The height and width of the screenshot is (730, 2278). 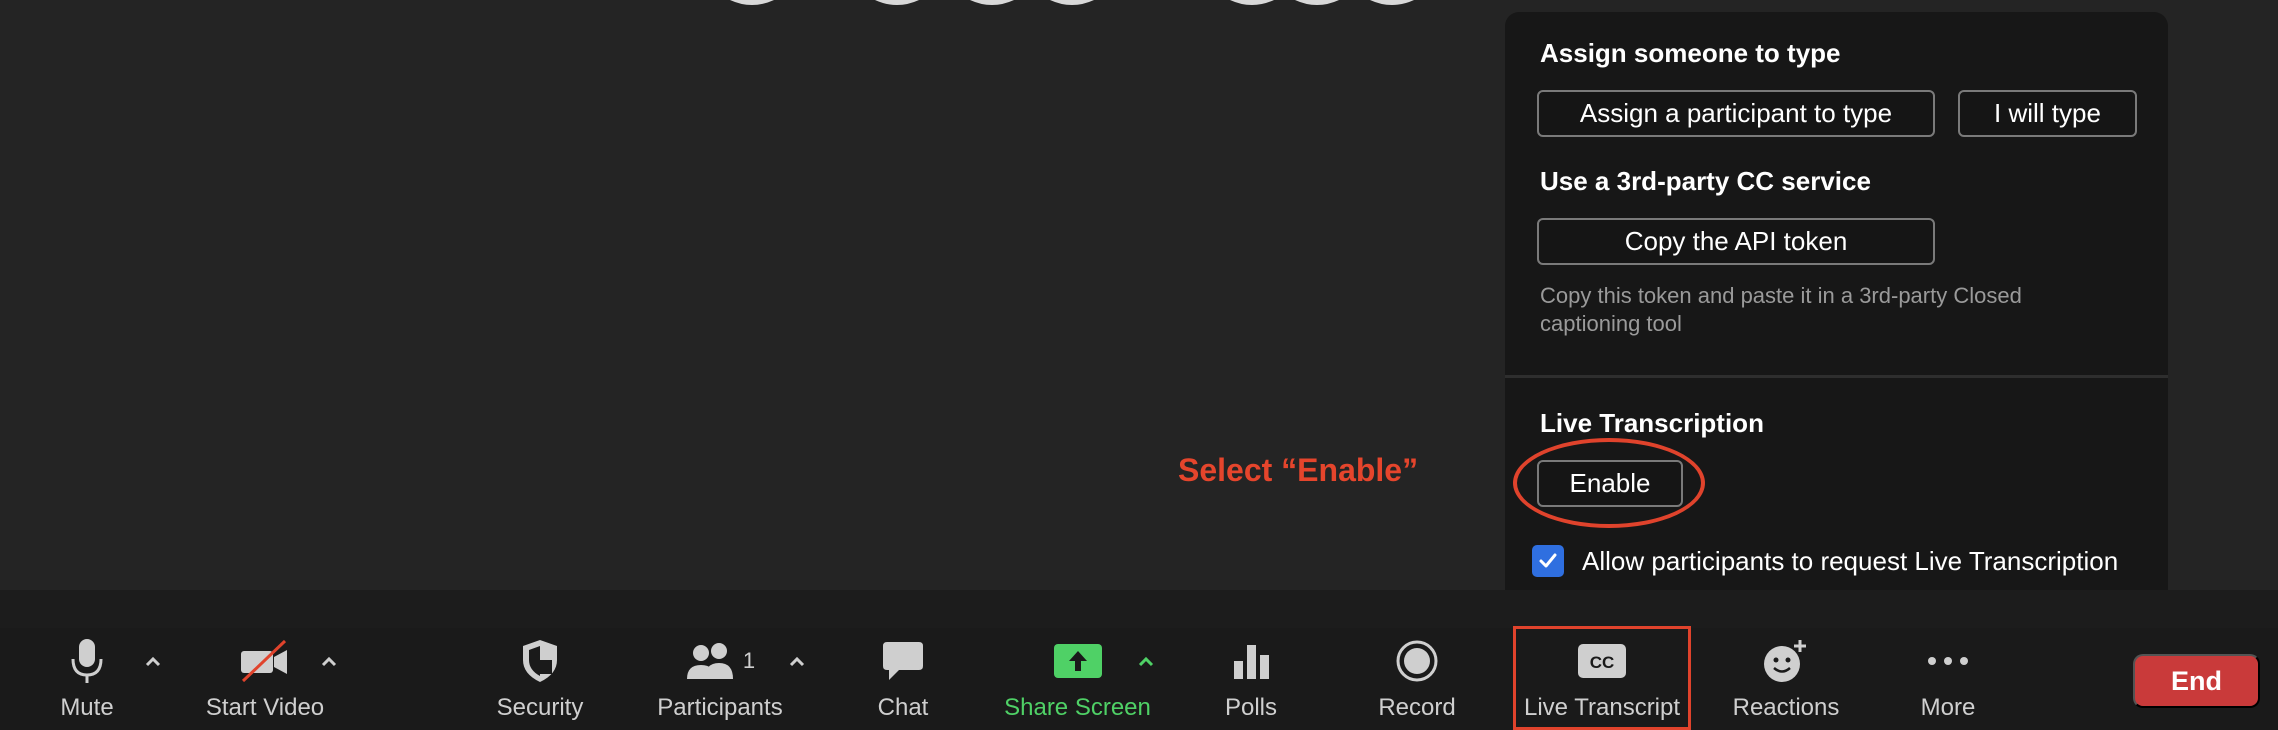 I want to click on start-video-button: Start Video, so click(x=265, y=679).